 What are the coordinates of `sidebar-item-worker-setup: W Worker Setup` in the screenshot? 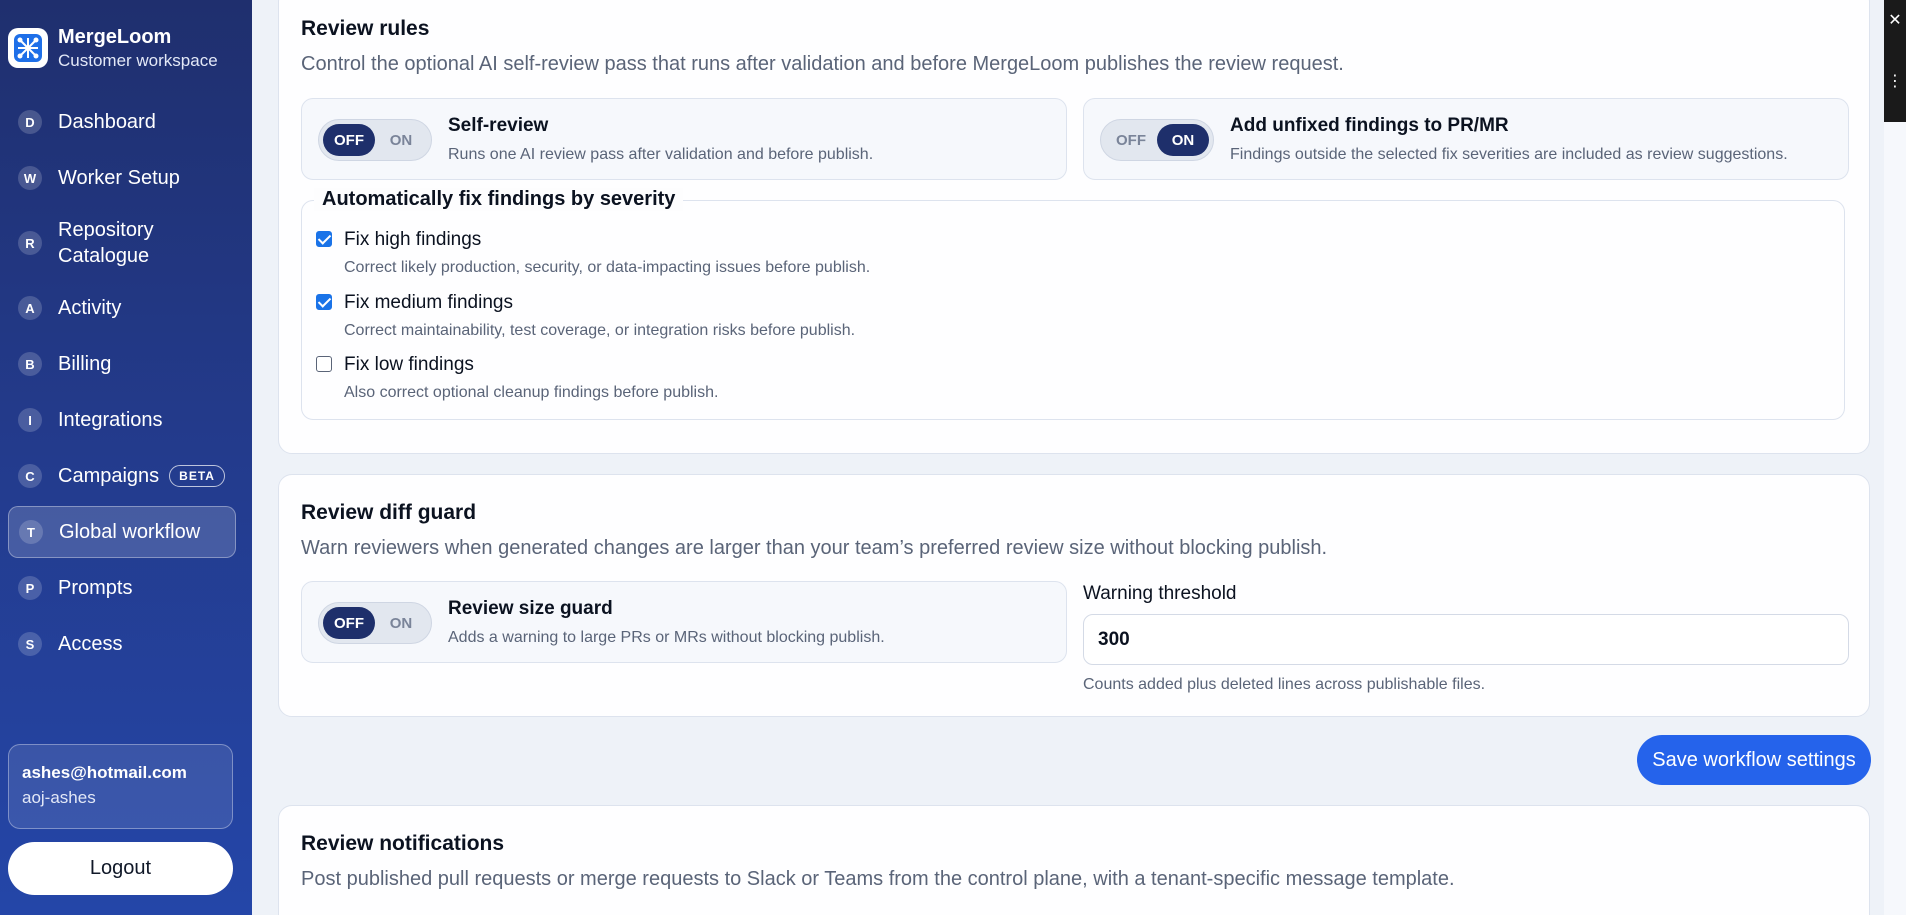 It's located at (122, 178).